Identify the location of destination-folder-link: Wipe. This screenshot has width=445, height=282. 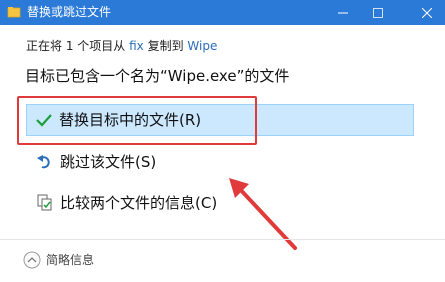
(202, 46).